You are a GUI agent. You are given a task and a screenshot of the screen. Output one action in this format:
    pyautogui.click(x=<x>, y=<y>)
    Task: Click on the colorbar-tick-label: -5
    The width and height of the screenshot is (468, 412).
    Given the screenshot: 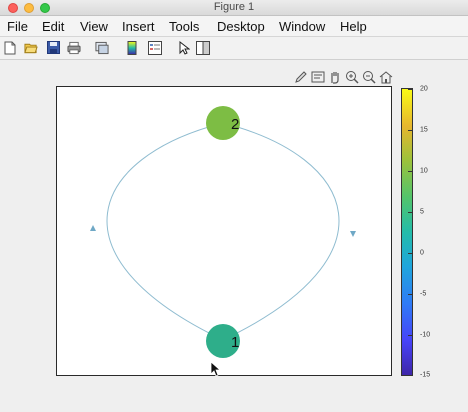 What is the action you would take?
    pyautogui.click(x=423, y=294)
    